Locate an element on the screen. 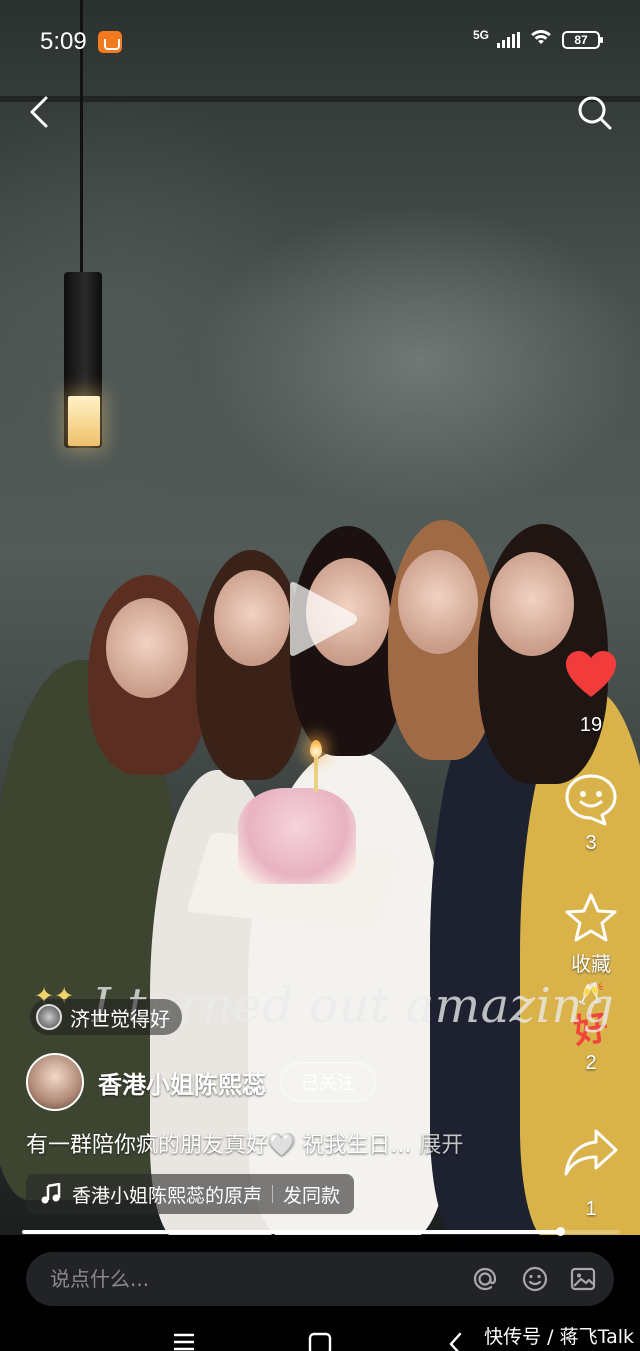 The width and height of the screenshot is (640, 1351). battery-level: 87 is located at coordinates (581, 40).